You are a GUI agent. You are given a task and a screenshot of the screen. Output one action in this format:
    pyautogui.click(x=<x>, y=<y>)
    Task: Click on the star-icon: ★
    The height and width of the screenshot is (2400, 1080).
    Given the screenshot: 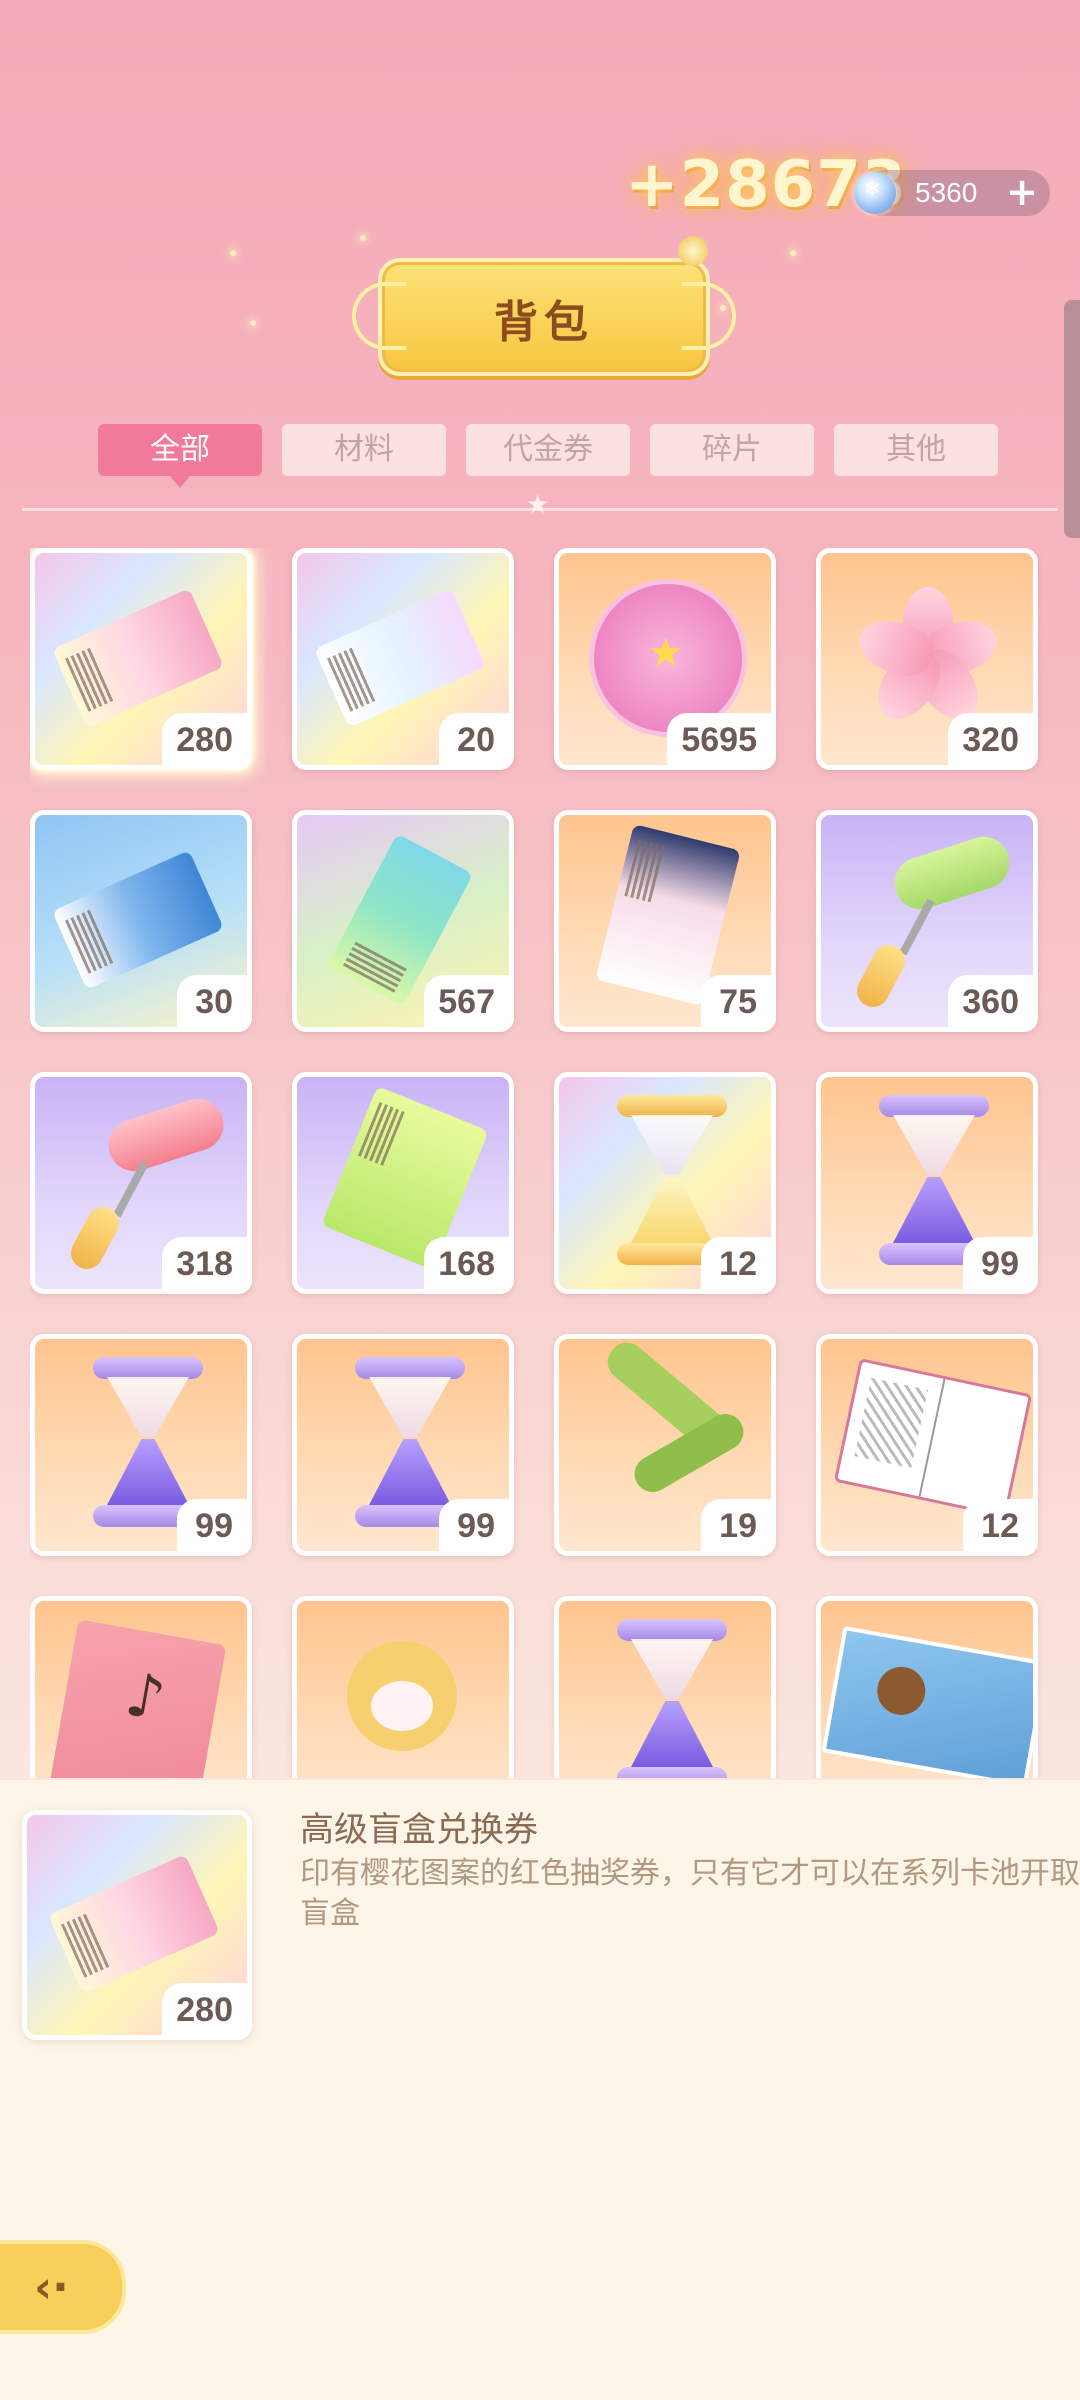 What is the action you would take?
    pyautogui.click(x=538, y=505)
    